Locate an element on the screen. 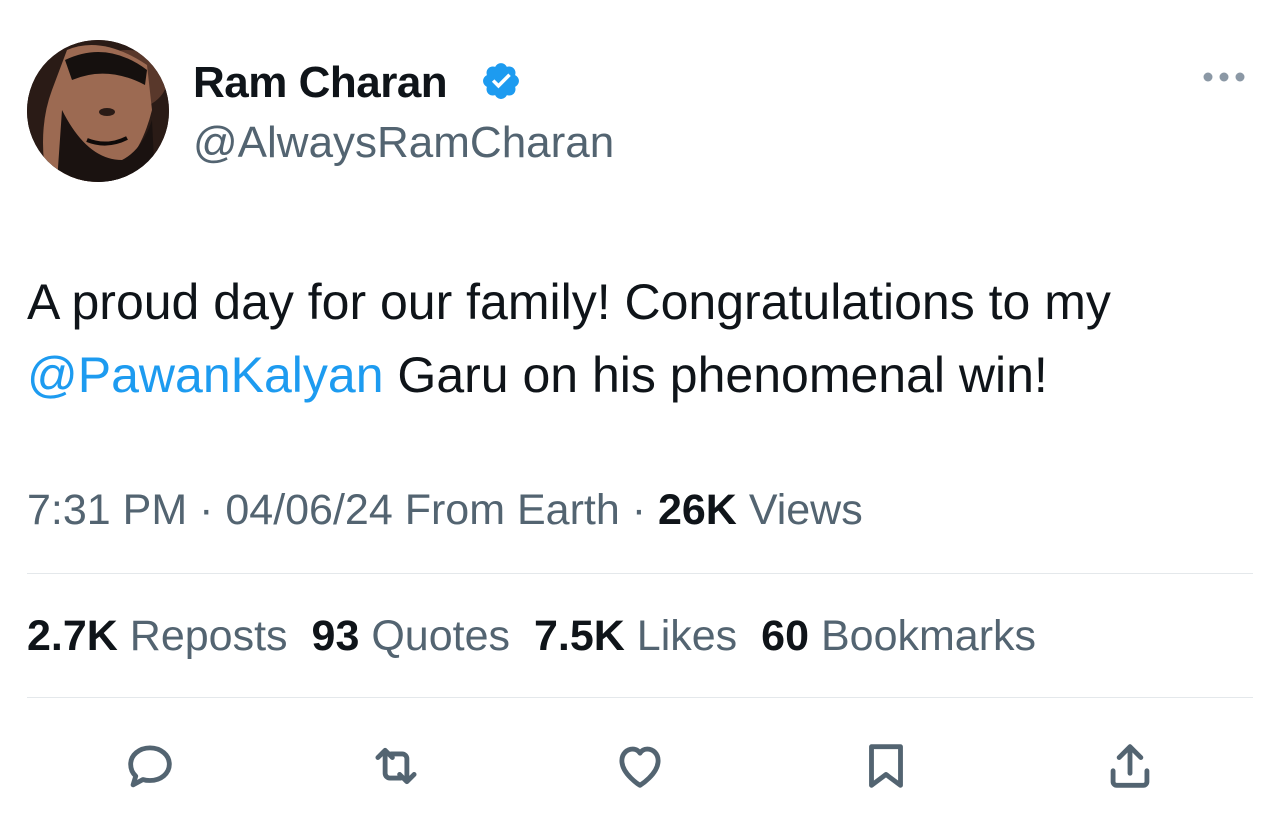  heart-icon is located at coordinates (640, 767).